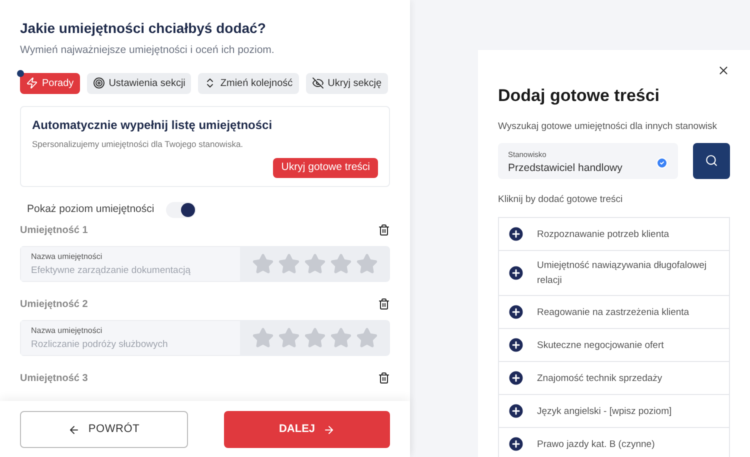  Describe the element at coordinates (143, 28) in the screenshot. I see `section-title: Jakie umiejętności chciałbyś dodać?` at that location.